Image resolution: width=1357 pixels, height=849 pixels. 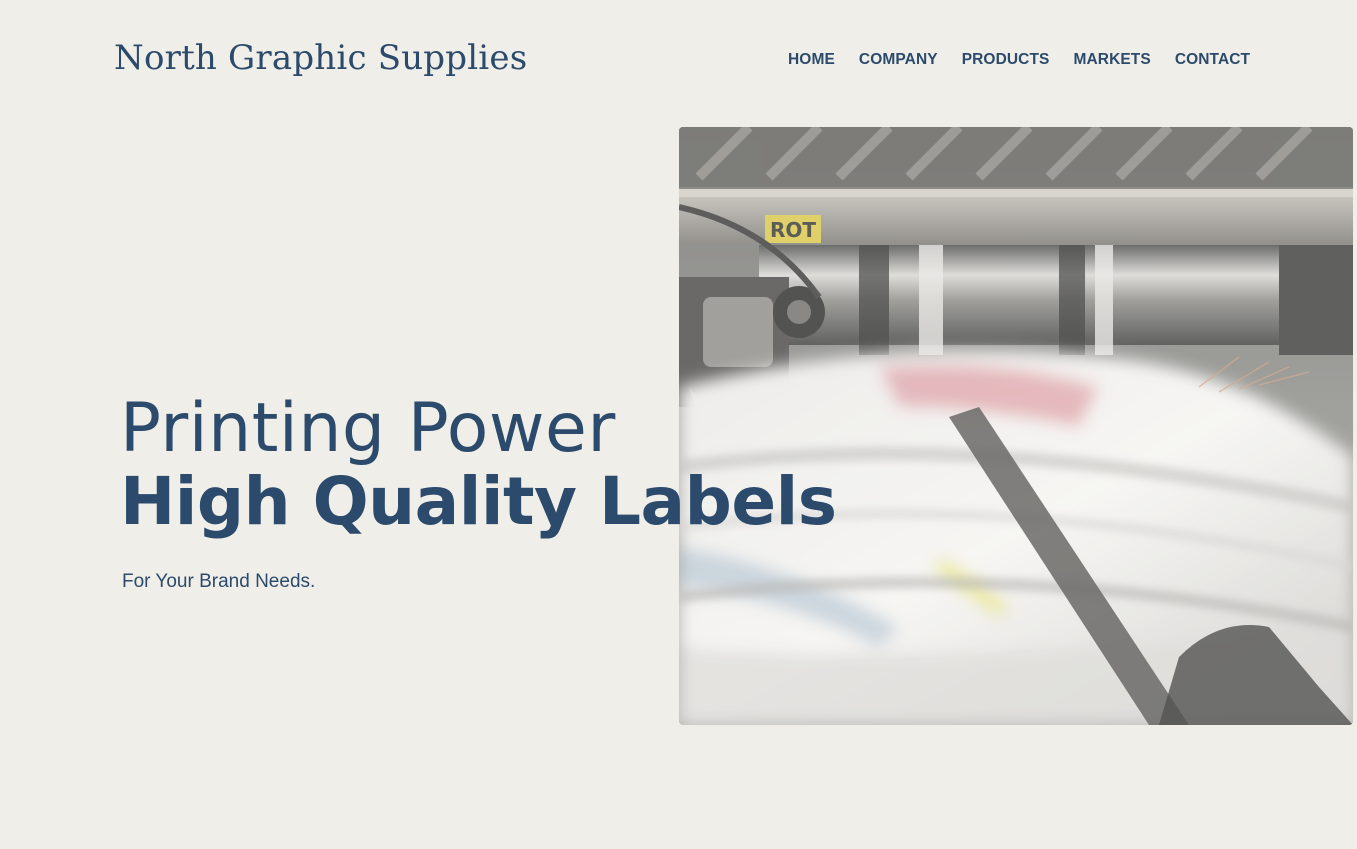 I want to click on hero-heading-line1: Printing Power, so click(x=368, y=428).